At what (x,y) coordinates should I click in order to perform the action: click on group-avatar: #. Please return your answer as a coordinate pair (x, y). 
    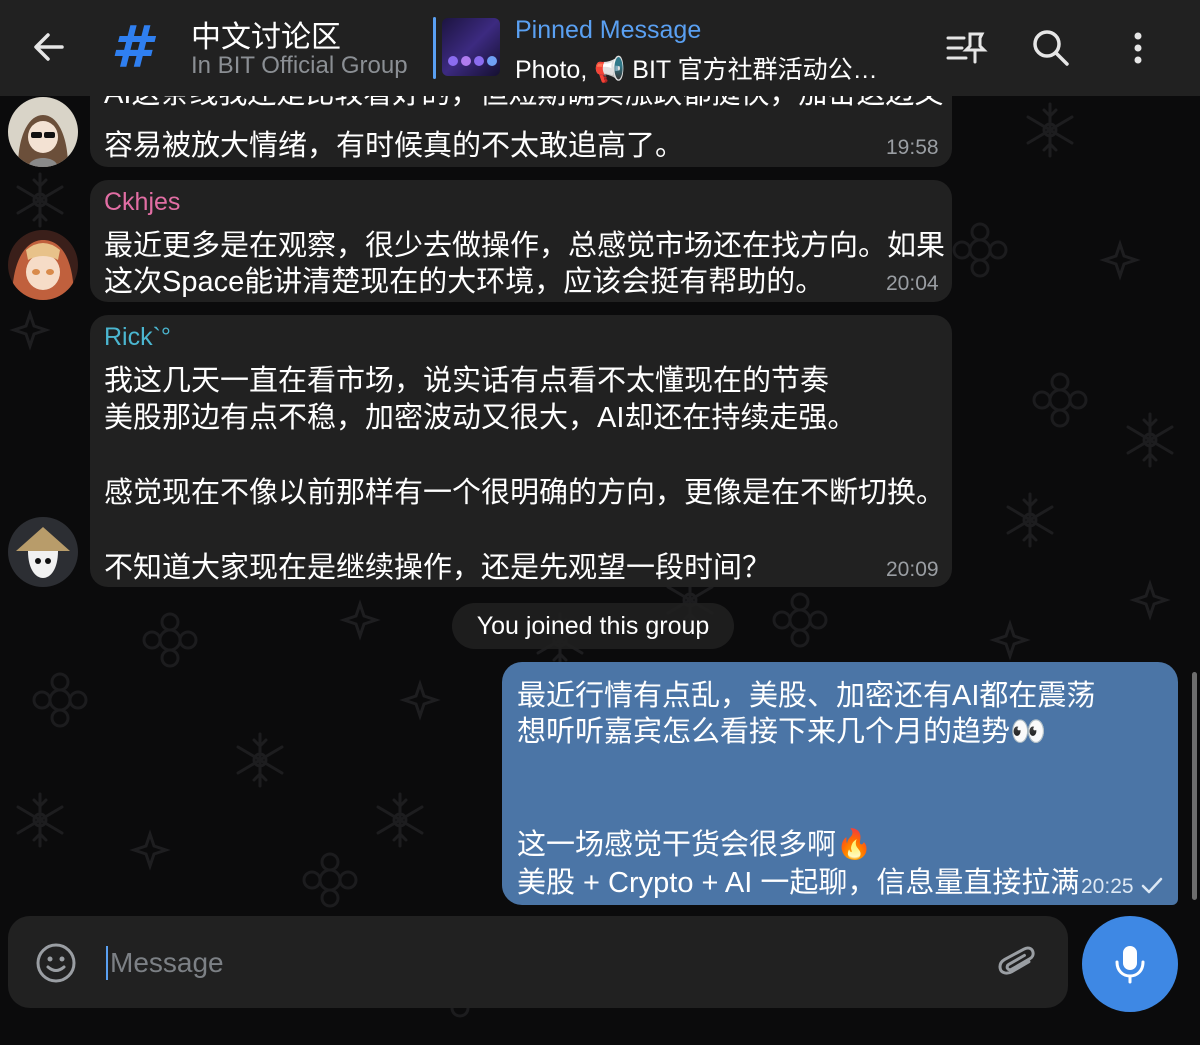
    Looking at the image, I should click on (131, 47).